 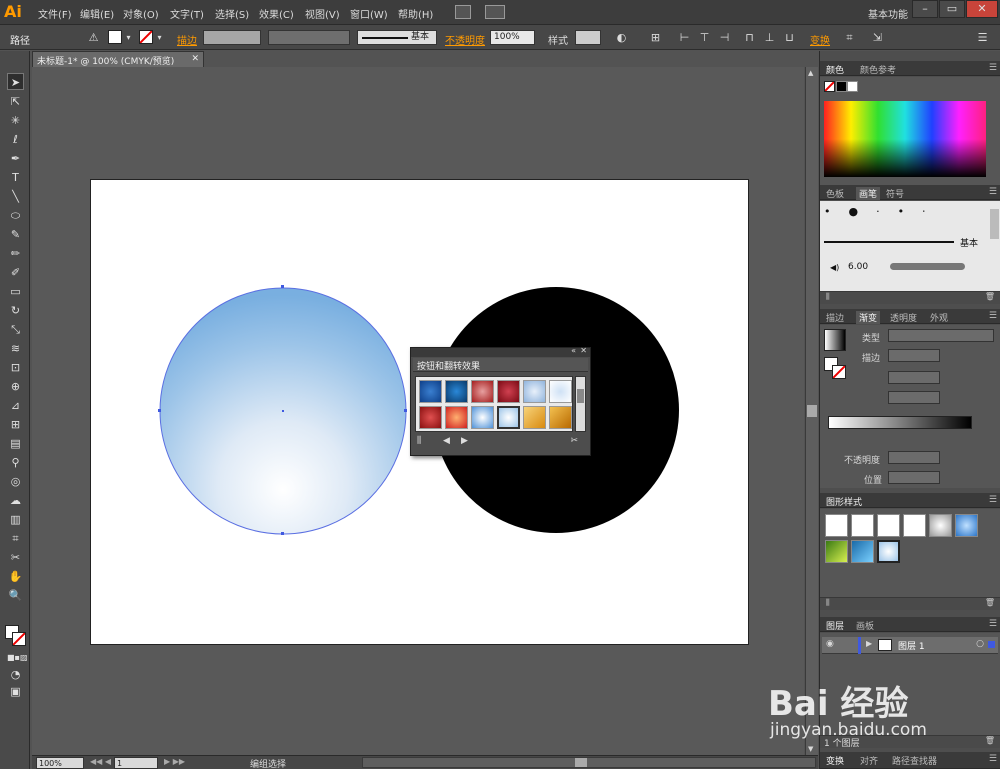 What do you see at coordinates (495, 12) in the screenshot?
I see `arrange-documents-icon` at bounding box center [495, 12].